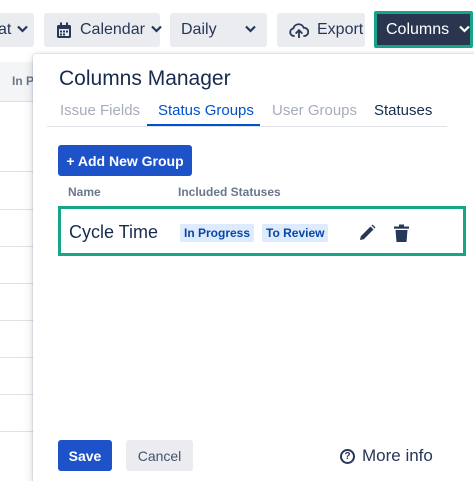  I want to click on more-info-link: ? More info, so click(386, 456).